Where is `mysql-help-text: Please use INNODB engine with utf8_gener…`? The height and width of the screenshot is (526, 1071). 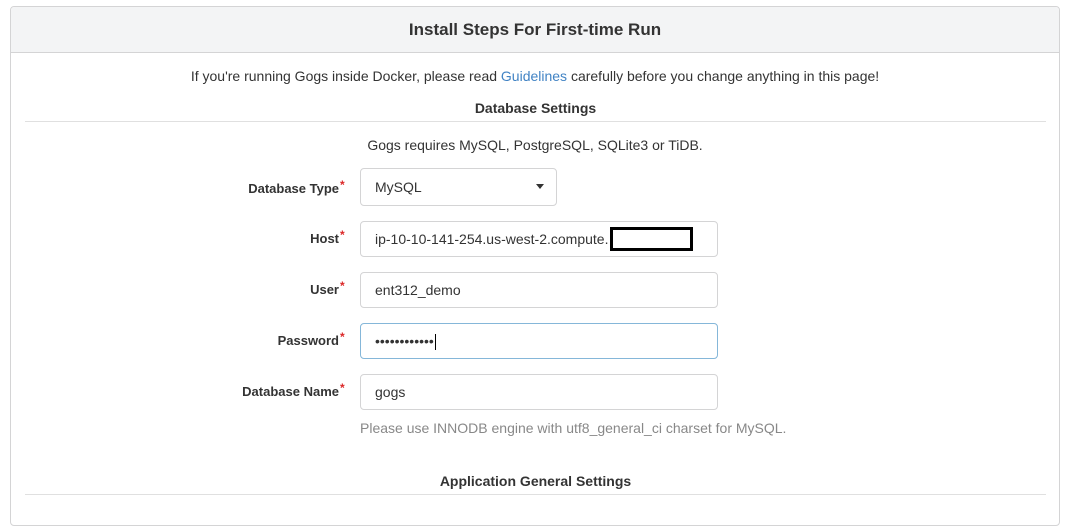 mysql-help-text: Please use INNODB engine with utf8_gener… is located at coordinates (573, 428).